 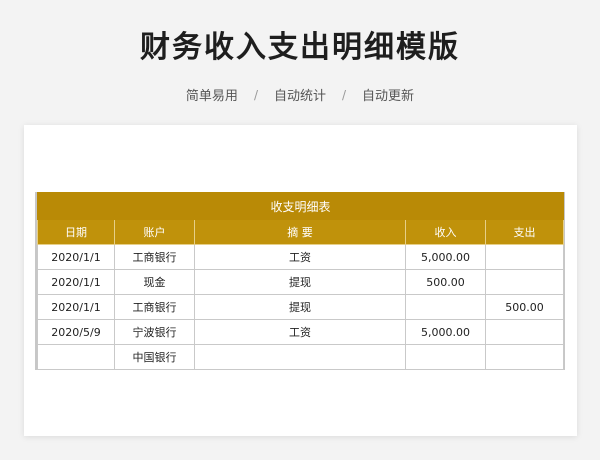 What do you see at coordinates (300, 232) in the screenshot?
I see `col-header-summary: 摘 要` at bounding box center [300, 232].